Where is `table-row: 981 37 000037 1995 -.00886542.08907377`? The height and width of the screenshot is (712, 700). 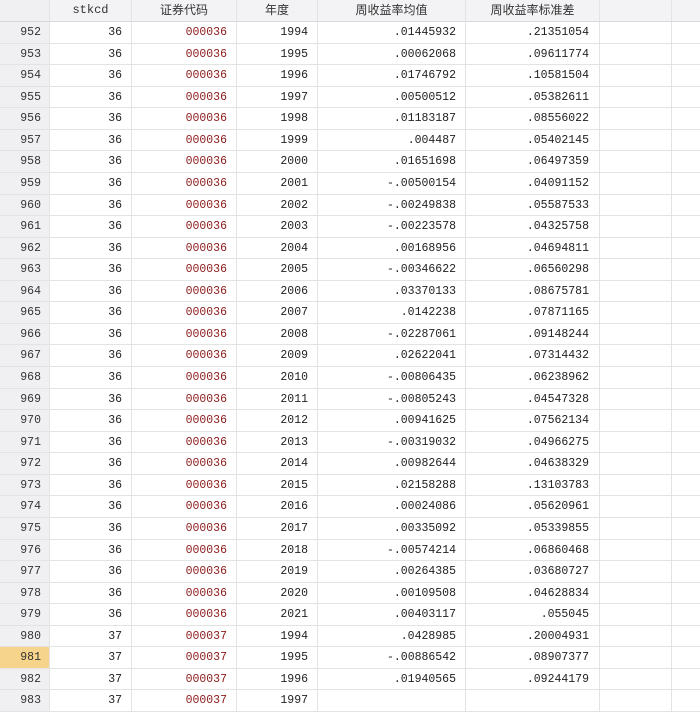
table-row: 981 37 000037 1995 -.00886542.08907377 is located at coordinates (350, 658).